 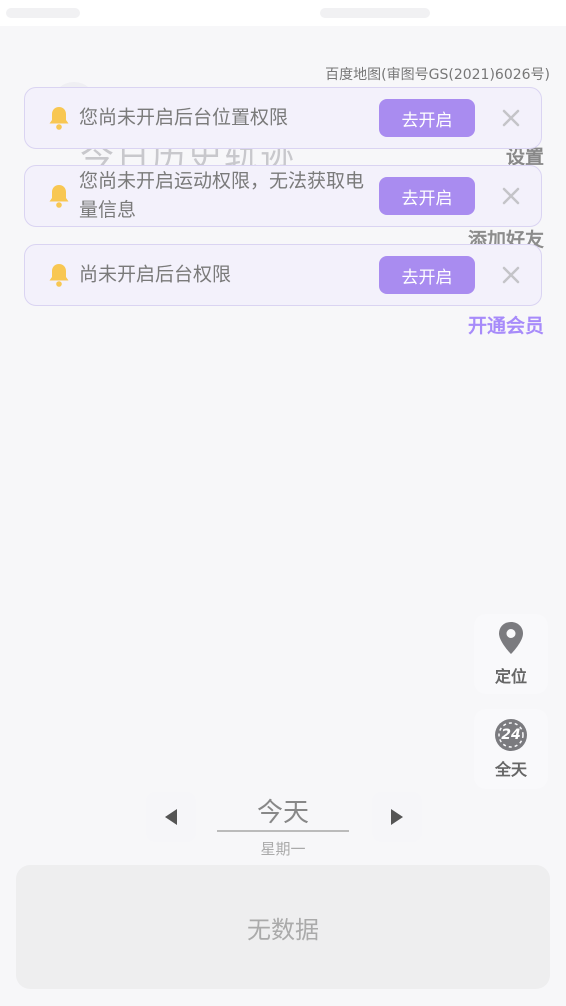 I want to click on triangle-left-icon, so click(x=171, y=817).